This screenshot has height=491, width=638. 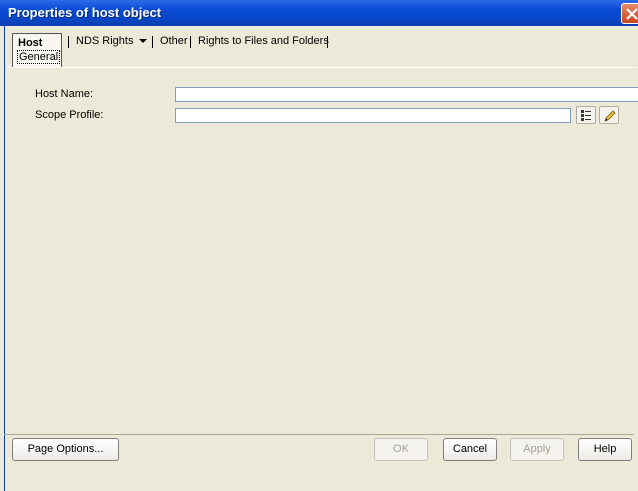 What do you see at coordinates (537, 449) in the screenshot?
I see `apply-button: Apply` at bounding box center [537, 449].